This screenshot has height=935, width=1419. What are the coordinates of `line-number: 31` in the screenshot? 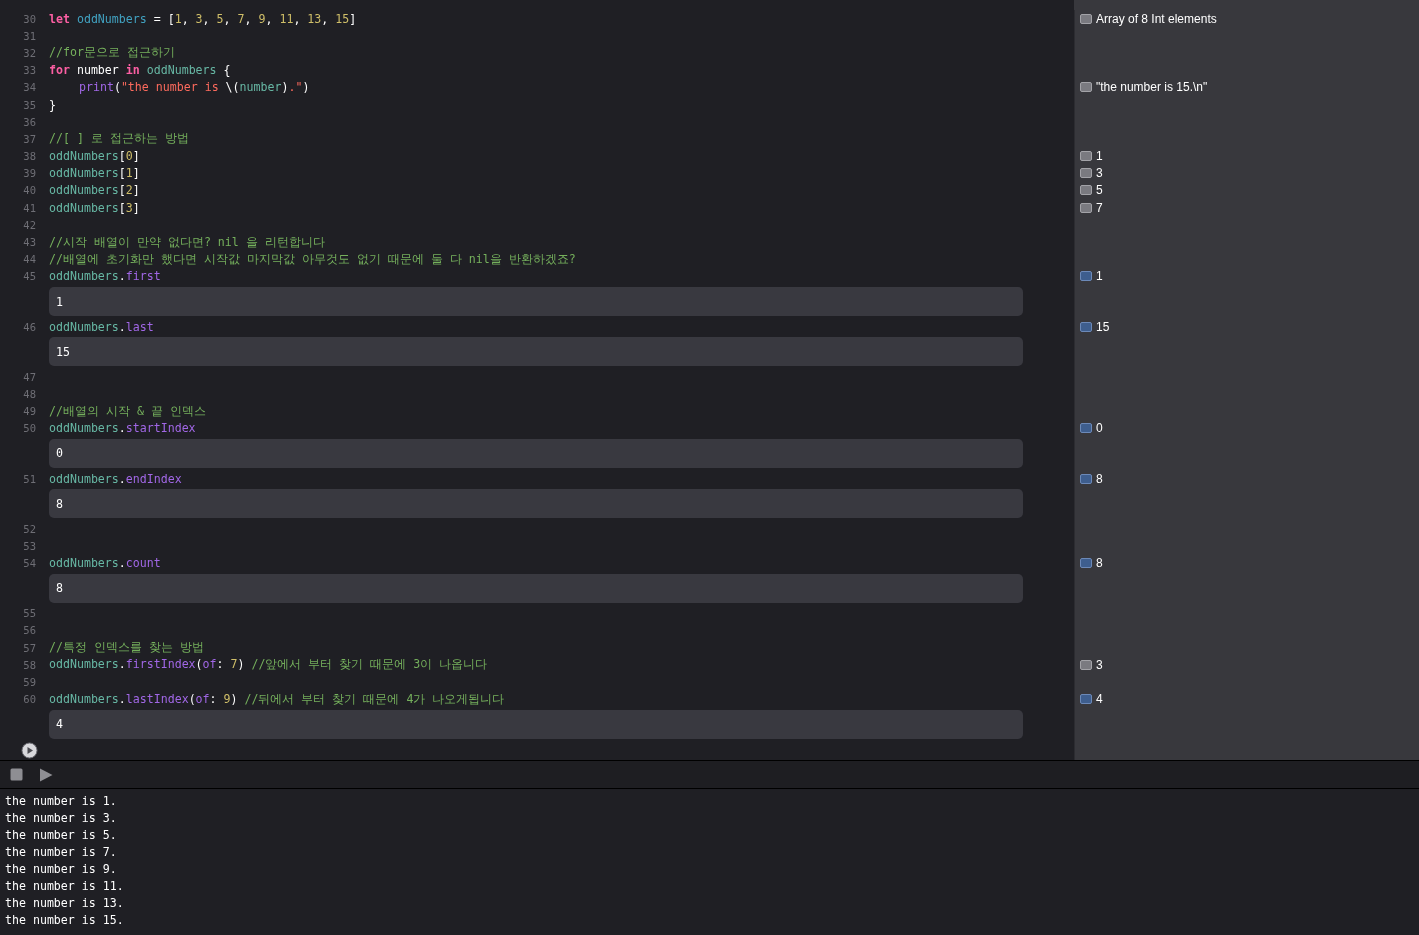 It's located at (29, 35).